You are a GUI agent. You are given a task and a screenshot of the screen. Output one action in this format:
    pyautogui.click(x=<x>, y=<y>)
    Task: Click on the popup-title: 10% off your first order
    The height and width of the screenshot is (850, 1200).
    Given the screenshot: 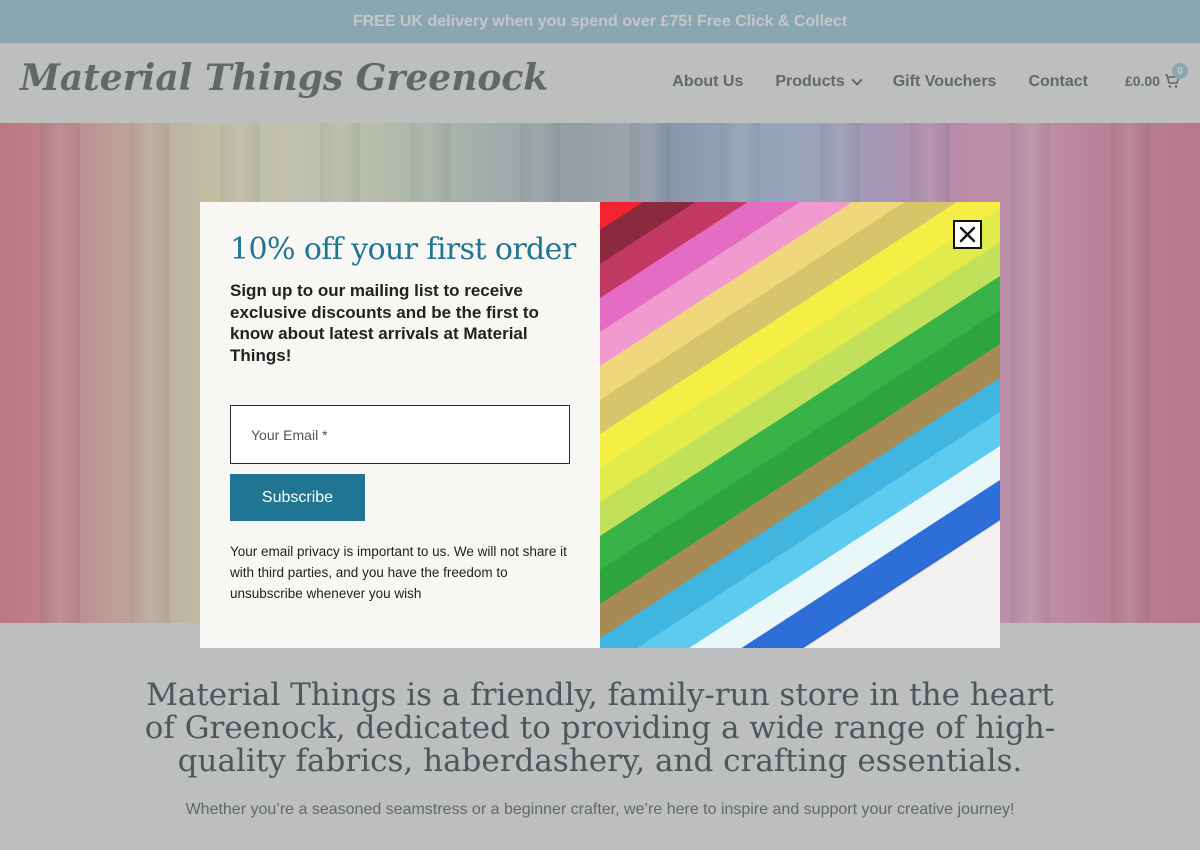 What is the action you would take?
    pyautogui.click(x=403, y=249)
    